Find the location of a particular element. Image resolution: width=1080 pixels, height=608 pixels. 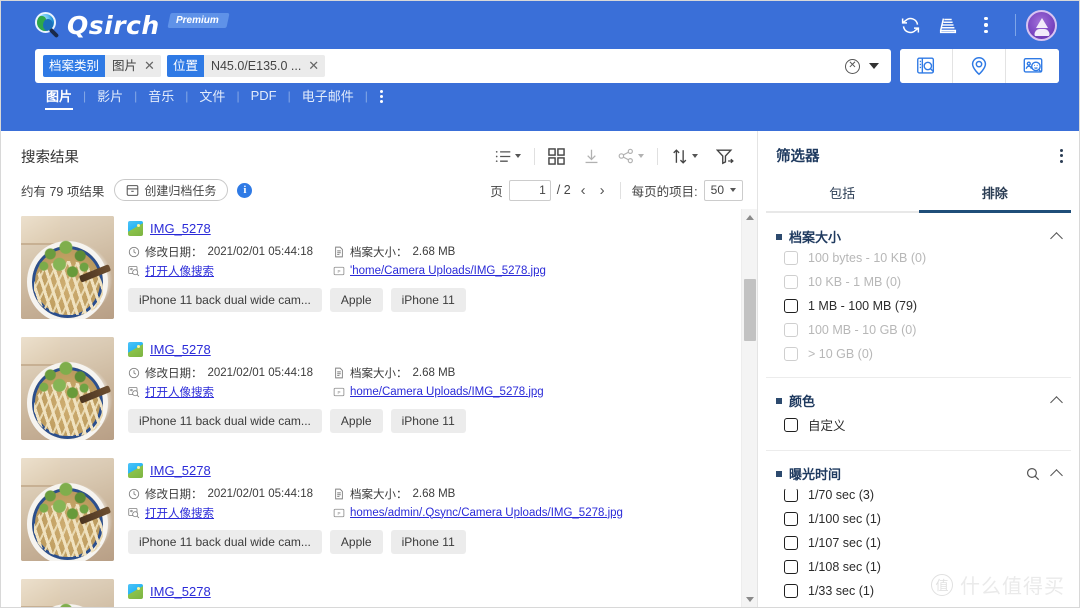

search-chip-location: 位置 N45.0/E135.0 ... ✕ is located at coordinates (246, 66).